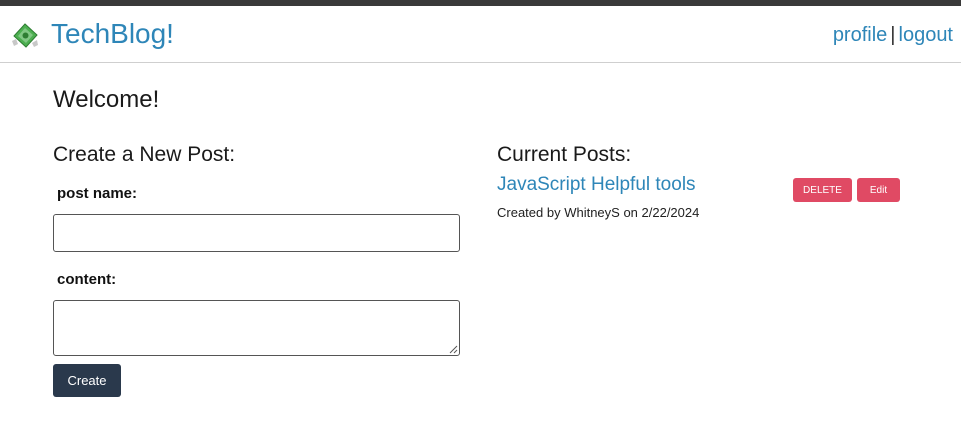 The width and height of the screenshot is (961, 440). Describe the element at coordinates (112, 34) in the screenshot. I see `brand-link: TechBlog!` at that location.